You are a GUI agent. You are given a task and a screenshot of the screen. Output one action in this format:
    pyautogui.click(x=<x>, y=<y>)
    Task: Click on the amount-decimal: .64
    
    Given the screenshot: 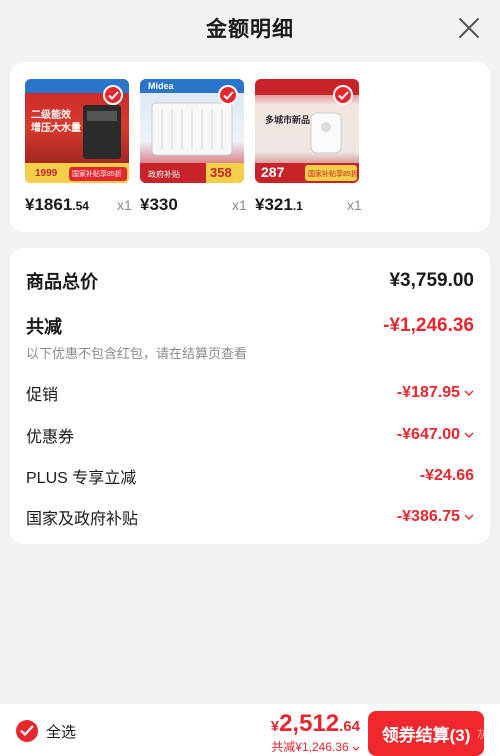 What is the action you would take?
    pyautogui.click(x=349, y=726)
    